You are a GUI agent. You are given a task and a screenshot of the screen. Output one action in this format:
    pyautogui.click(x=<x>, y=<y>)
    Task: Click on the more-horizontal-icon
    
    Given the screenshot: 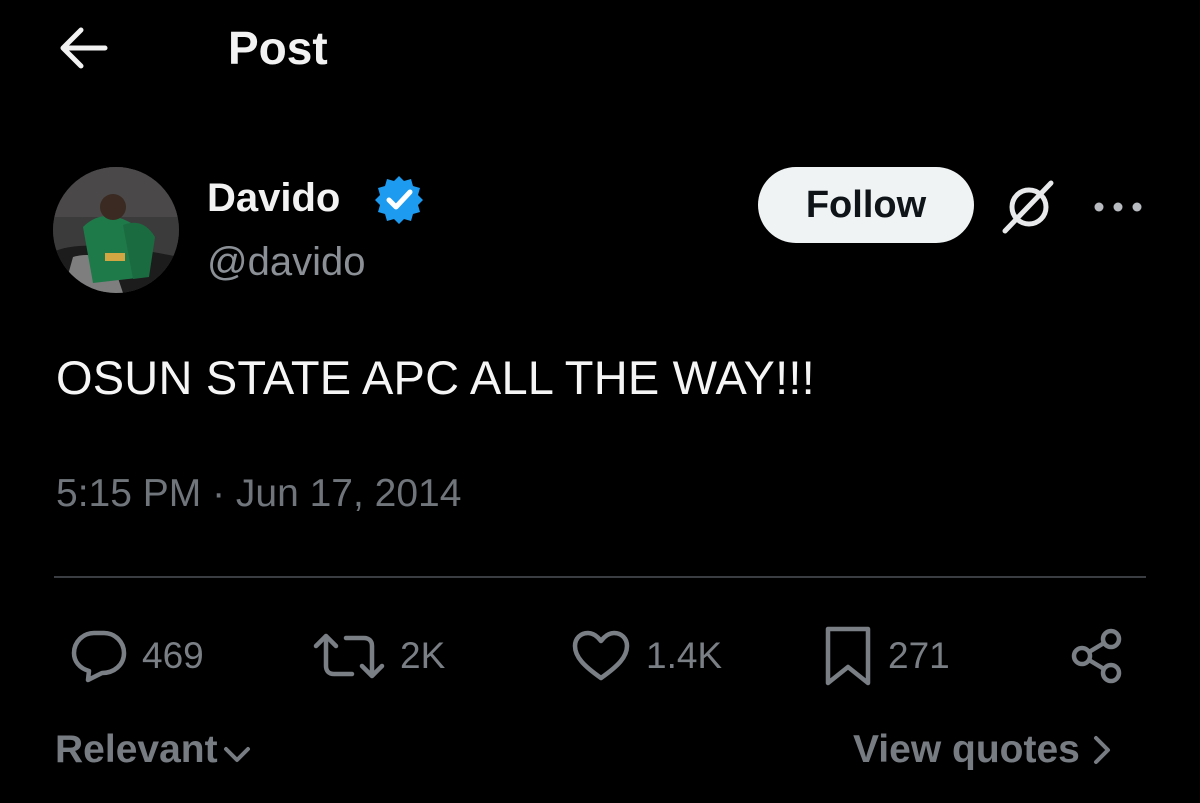 What is the action you would take?
    pyautogui.click(x=1118, y=207)
    